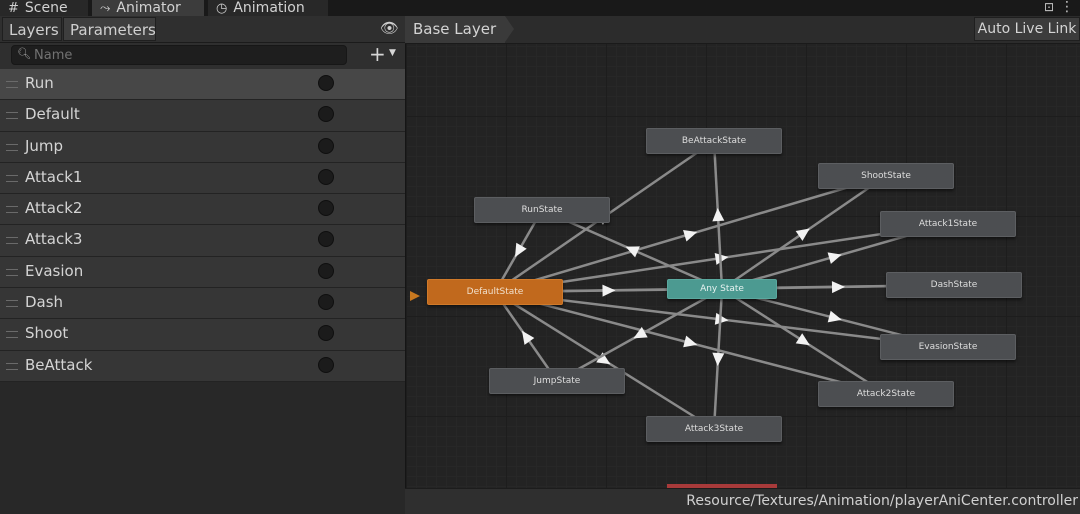 This screenshot has height=514, width=1080. I want to click on state-evasion: EvasionState, so click(948, 347).